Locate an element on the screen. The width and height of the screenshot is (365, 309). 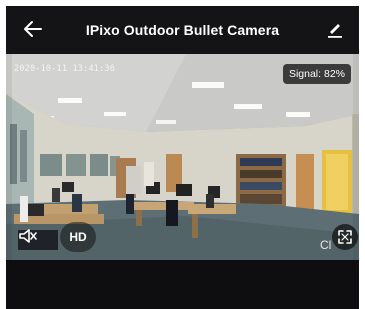
video-timestamp: 2020-10-11 13:41:36 is located at coordinates (65, 69).